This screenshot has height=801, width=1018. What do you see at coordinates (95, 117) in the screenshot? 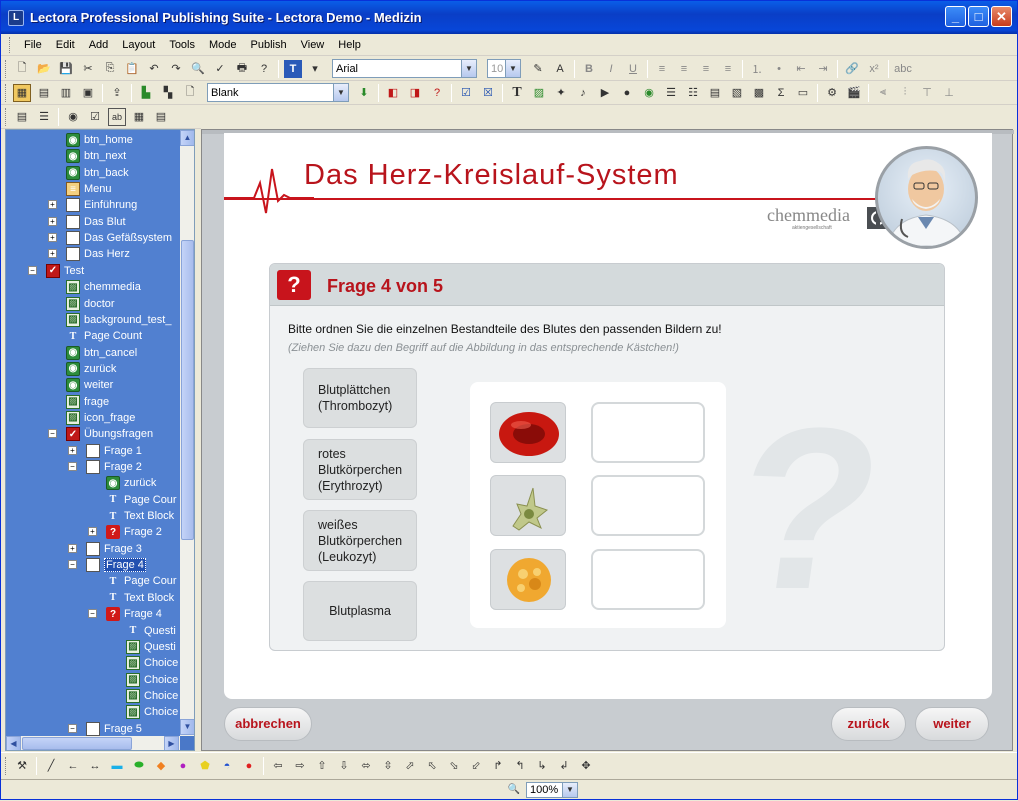
I see `checkbox-icon: ☑` at bounding box center [95, 117].